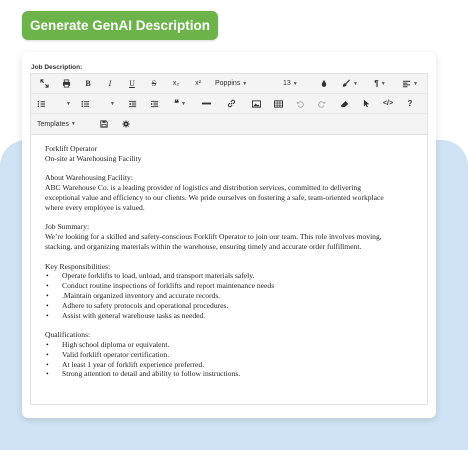 Image resolution: width=468 pixels, height=450 pixels. I want to click on underline-button: U, so click(132, 84).